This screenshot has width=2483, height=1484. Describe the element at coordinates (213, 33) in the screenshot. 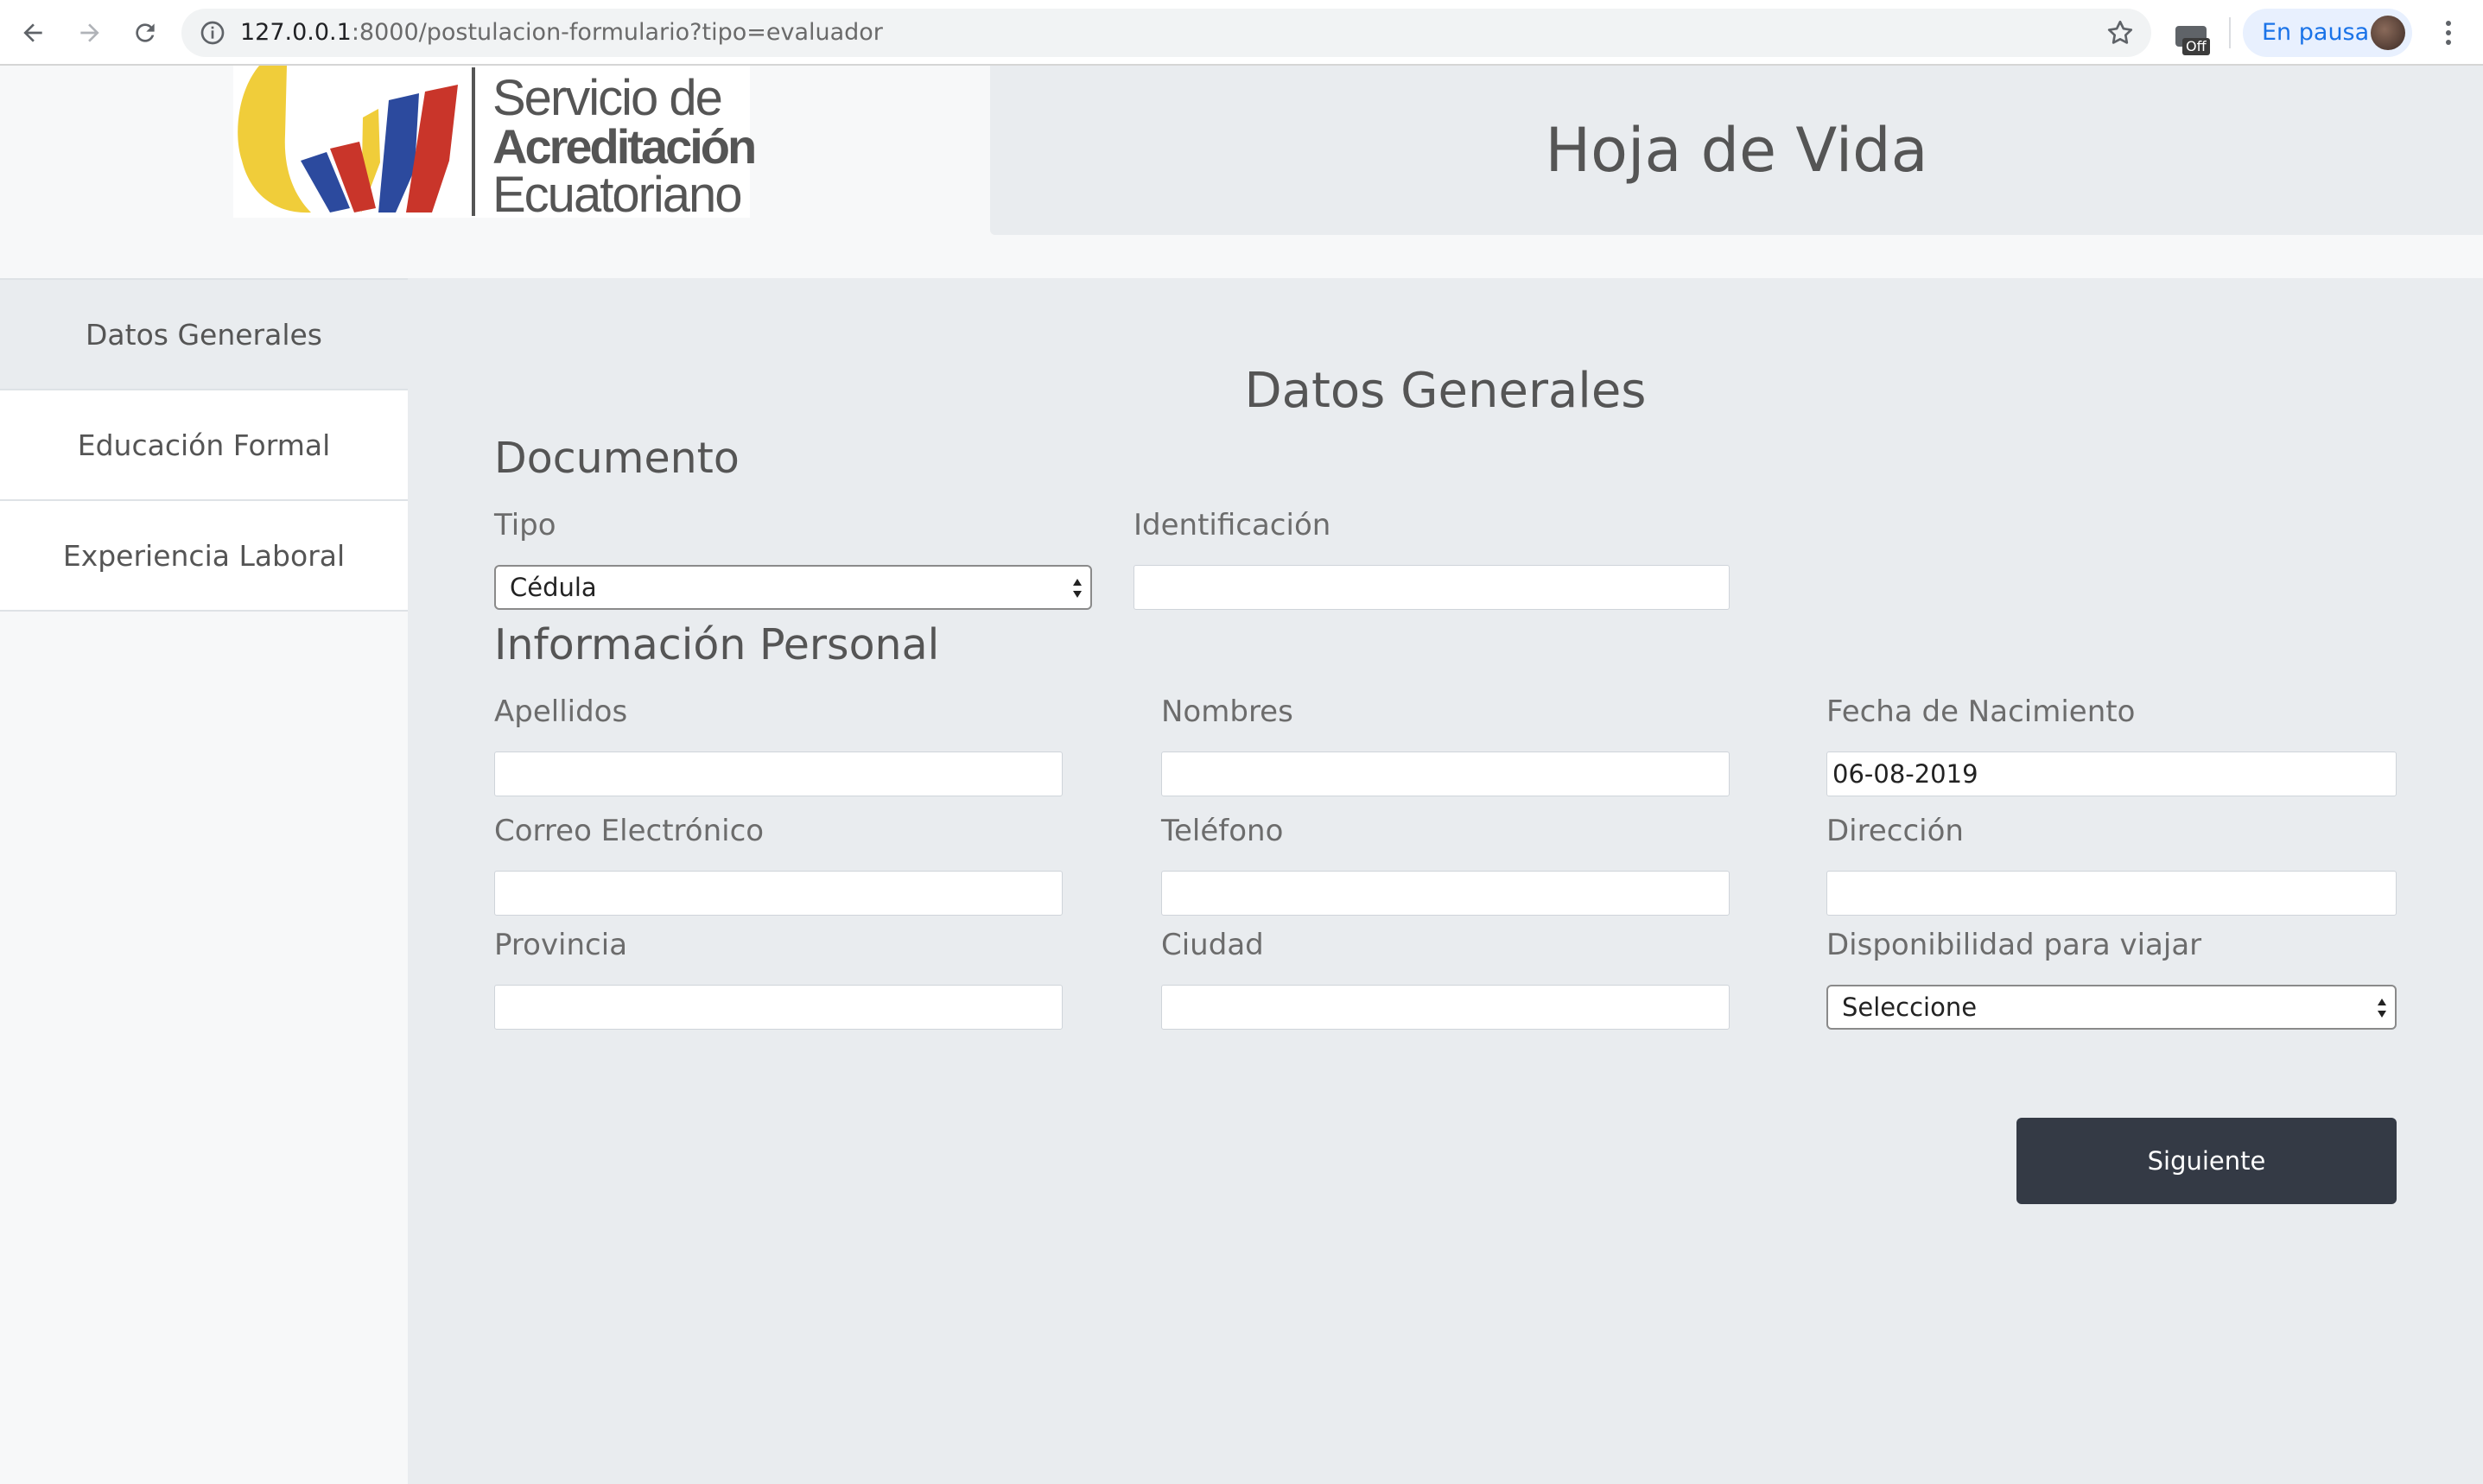

I see `info-icon` at that location.